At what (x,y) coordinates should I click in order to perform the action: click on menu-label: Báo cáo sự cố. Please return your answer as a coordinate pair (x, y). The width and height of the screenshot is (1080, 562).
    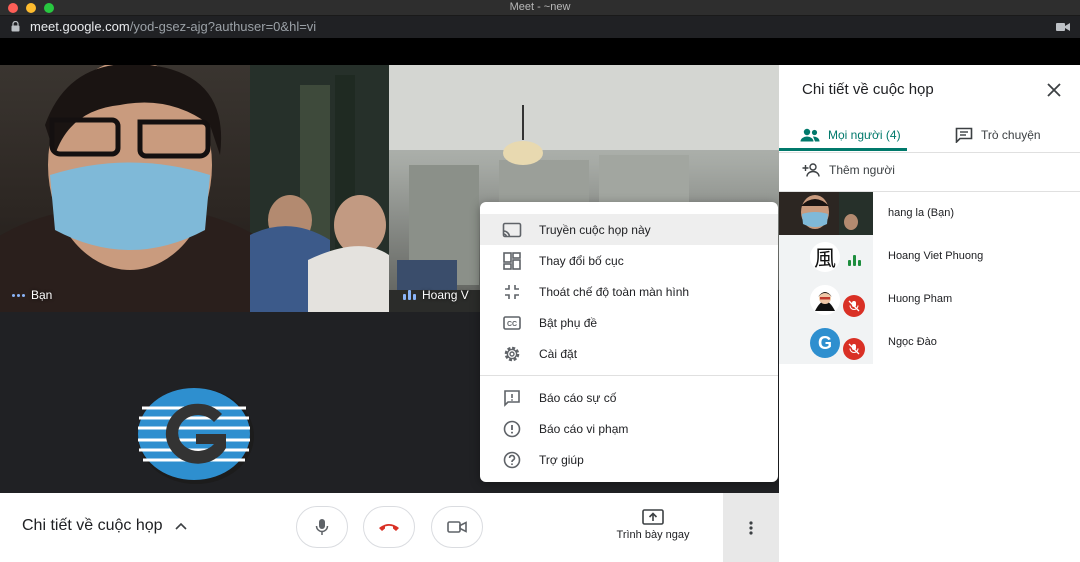
    Looking at the image, I should click on (578, 397).